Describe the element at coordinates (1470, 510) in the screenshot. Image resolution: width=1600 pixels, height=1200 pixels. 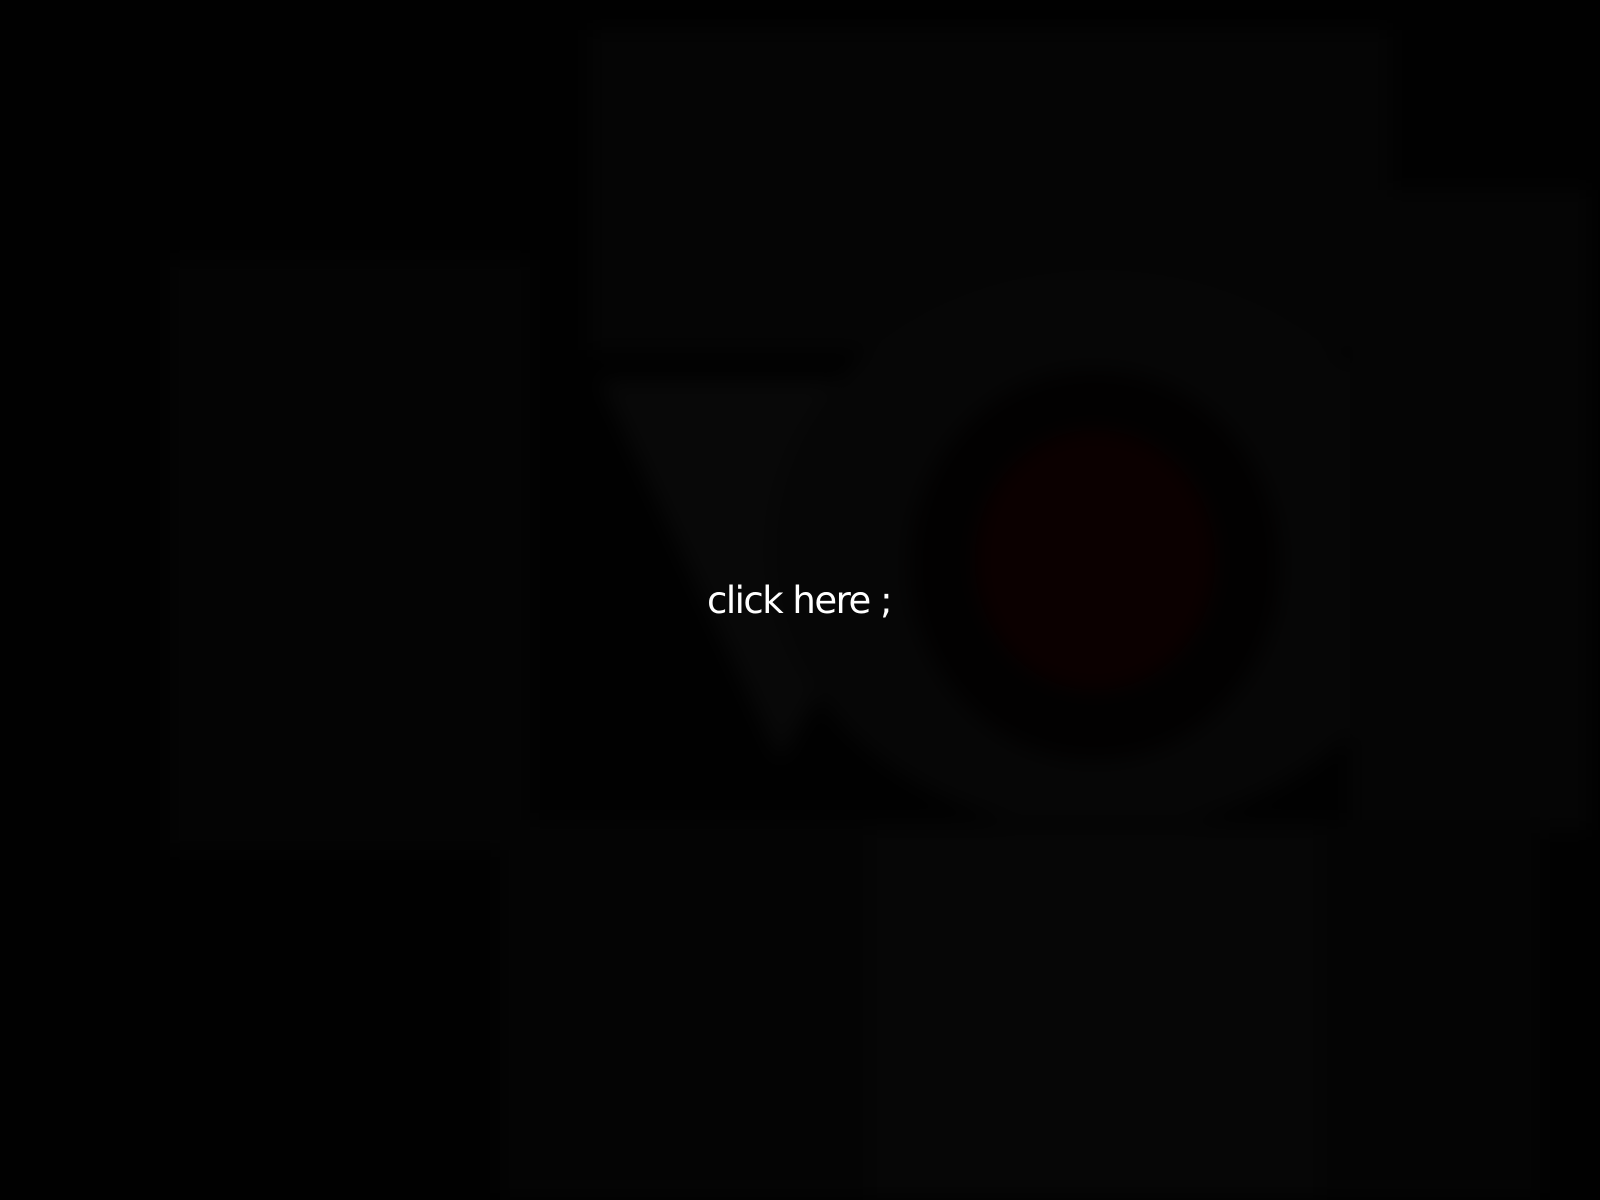
I see `background-block-right` at that location.